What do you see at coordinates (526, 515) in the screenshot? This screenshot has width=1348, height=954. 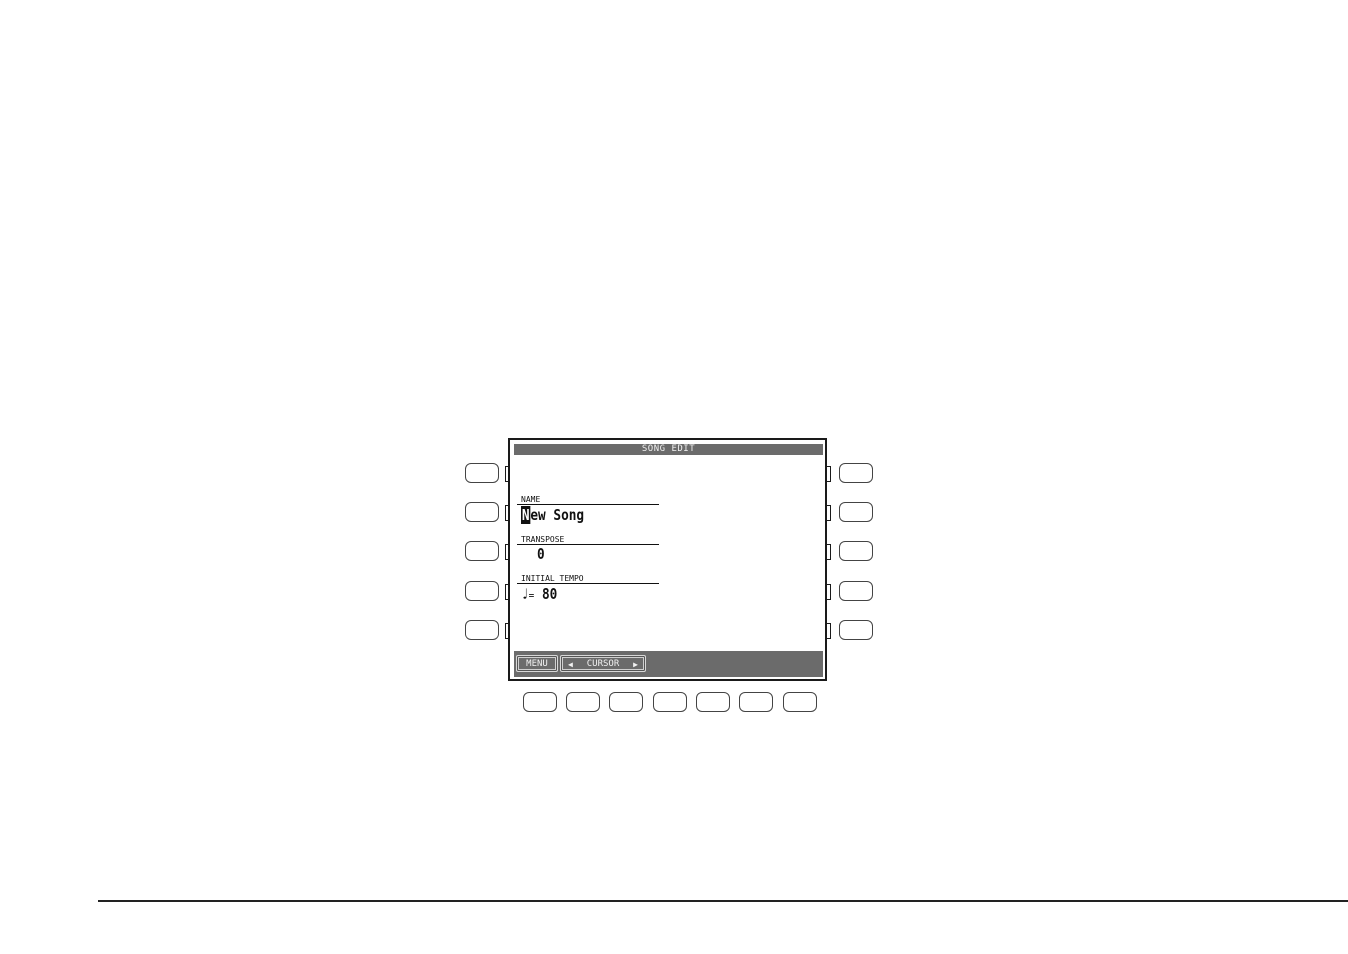 I see `text-cursor: N` at bounding box center [526, 515].